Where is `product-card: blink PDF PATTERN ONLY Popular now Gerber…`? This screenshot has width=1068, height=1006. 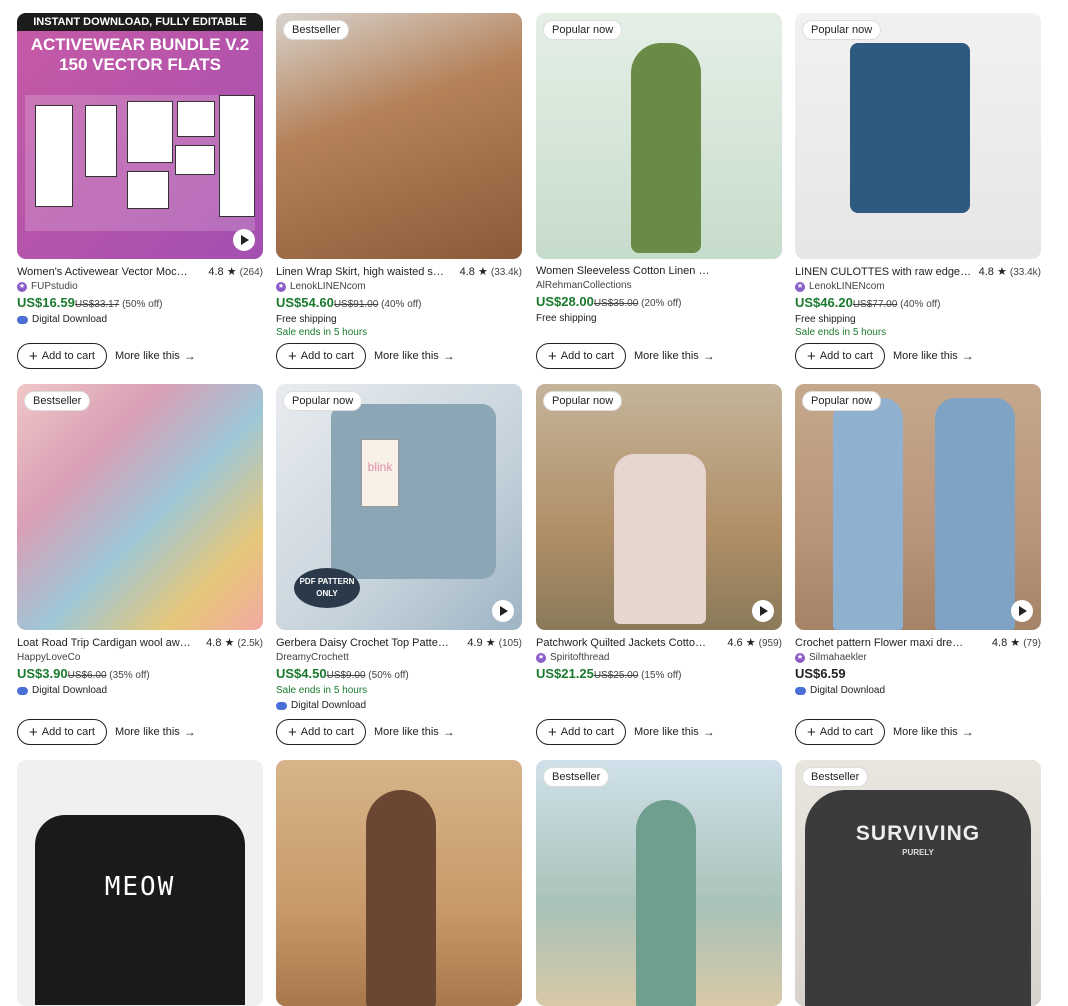
product-card: blink PDF PATTERN ONLY Popular now Gerber… is located at coordinates (399, 564).